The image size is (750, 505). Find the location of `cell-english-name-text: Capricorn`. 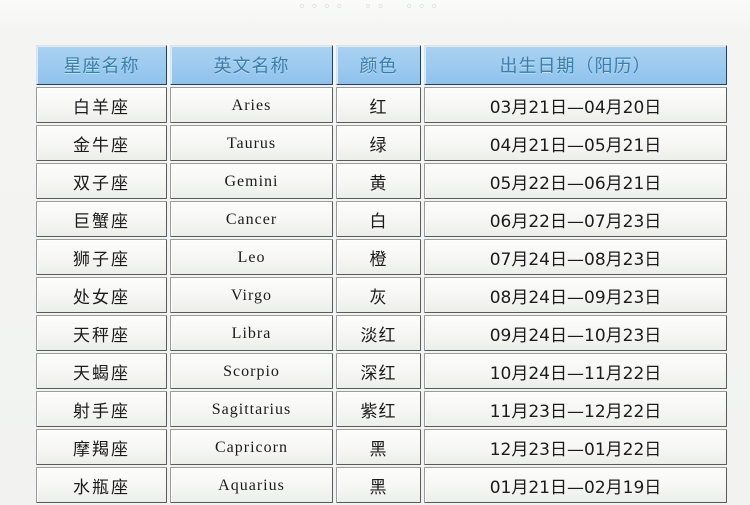

cell-english-name-text: Capricorn is located at coordinates (251, 447).